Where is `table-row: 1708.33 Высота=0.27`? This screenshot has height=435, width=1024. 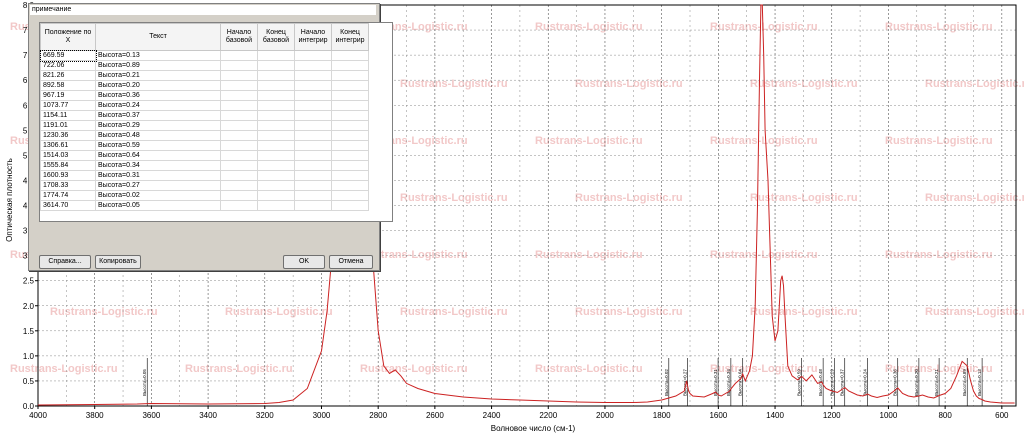 table-row: 1708.33 Высота=0.27 is located at coordinates (204, 185).